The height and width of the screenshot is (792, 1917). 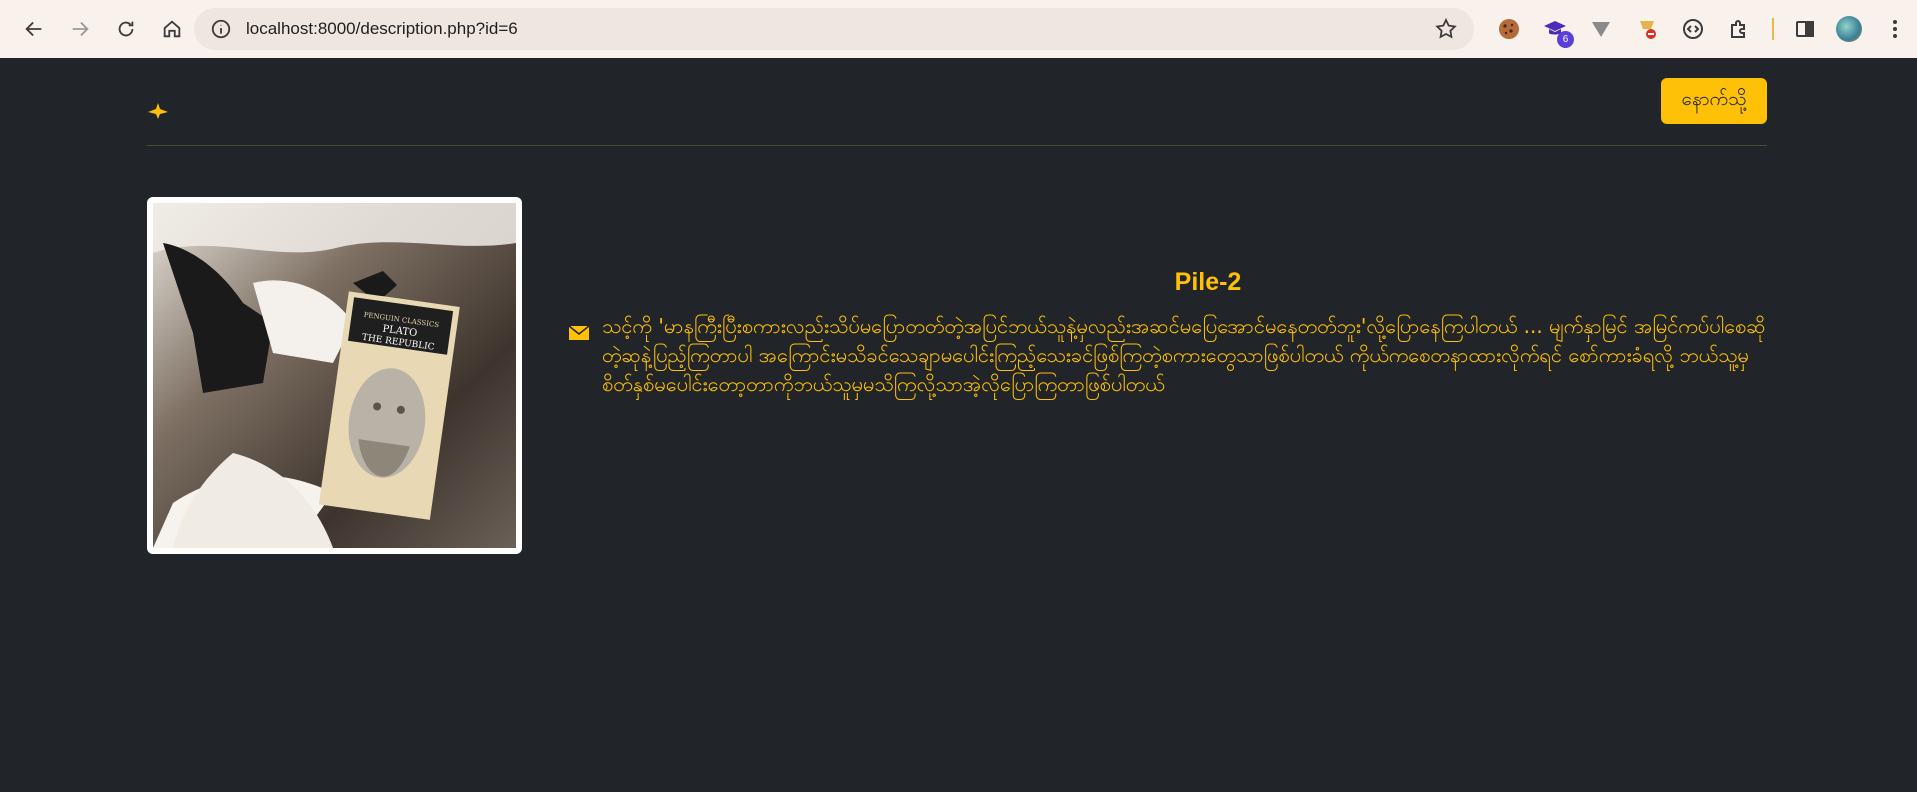 I want to click on home-button, so click(x=172, y=29).